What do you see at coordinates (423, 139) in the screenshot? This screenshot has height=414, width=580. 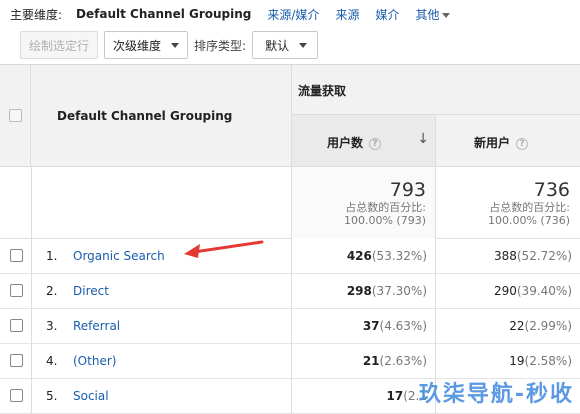 I see `sort-desc-icon: ↓` at bounding box center [423, 139].